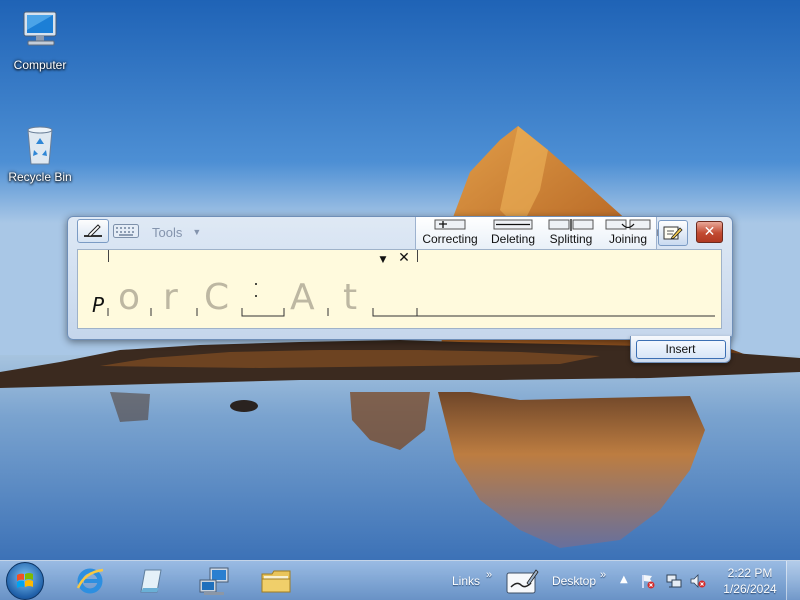 This screenshot has width=800, height=600. I want to click on tools-menu: Tools ▼, so click(176, 232).